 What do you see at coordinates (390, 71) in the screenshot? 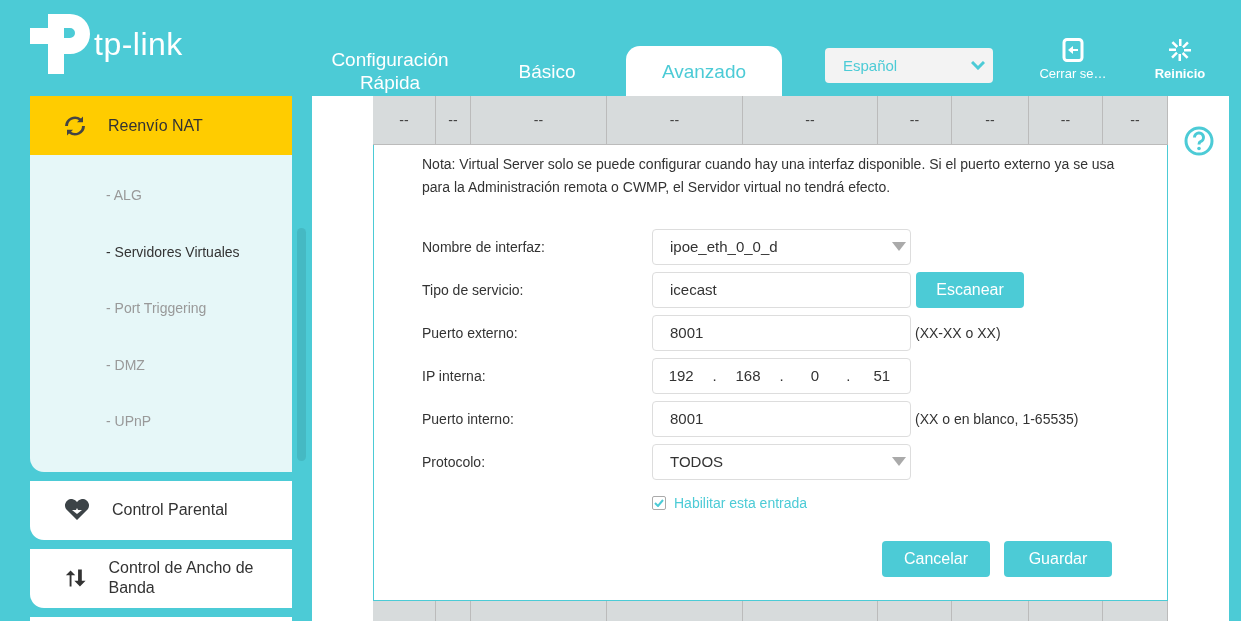
I see `nav-tab: Configuración Rápida` at bounding box center [390, 71].